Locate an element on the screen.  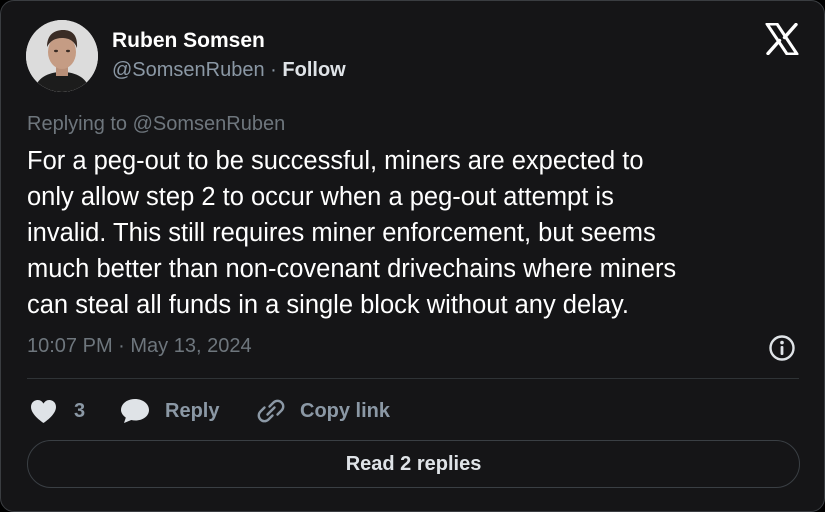
read-replies-button: Read 2 replies is located at coordinates (413, 464).